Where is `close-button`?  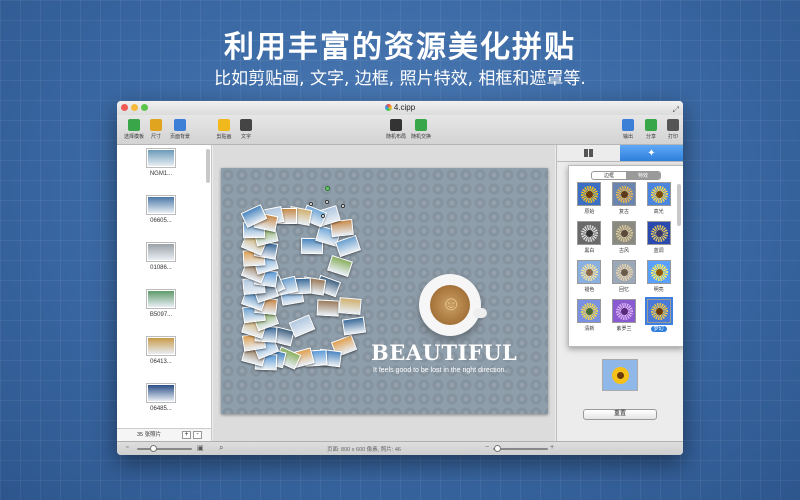
close-button is located at coordinates (124, 107).